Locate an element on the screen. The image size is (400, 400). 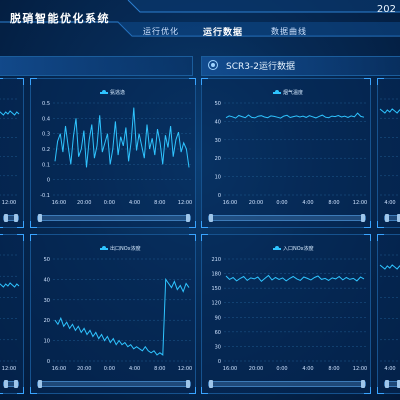
chart-legend: 氨逃逸 is located at coordinates (112, 92).